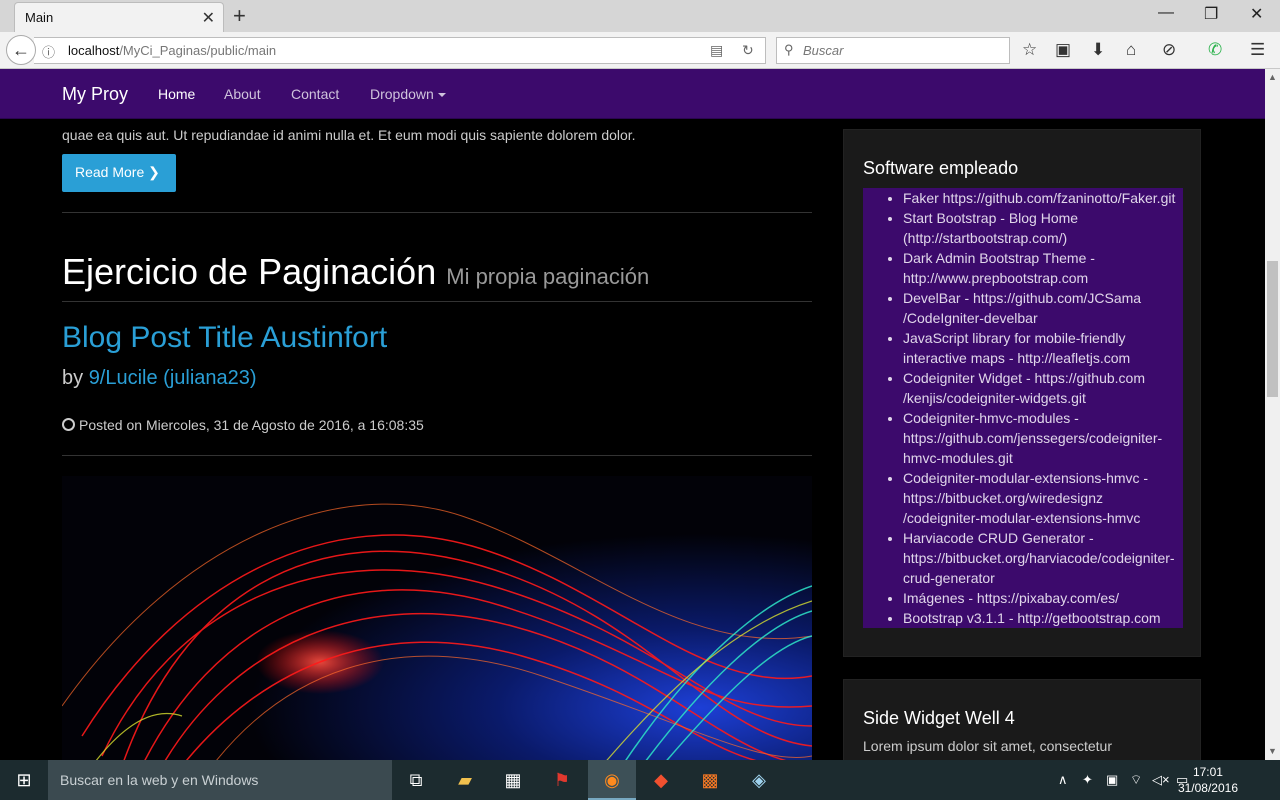 This screenshot has width=1280, height=800. I want to click on download-icon: ⬇, so click(1098, 50).